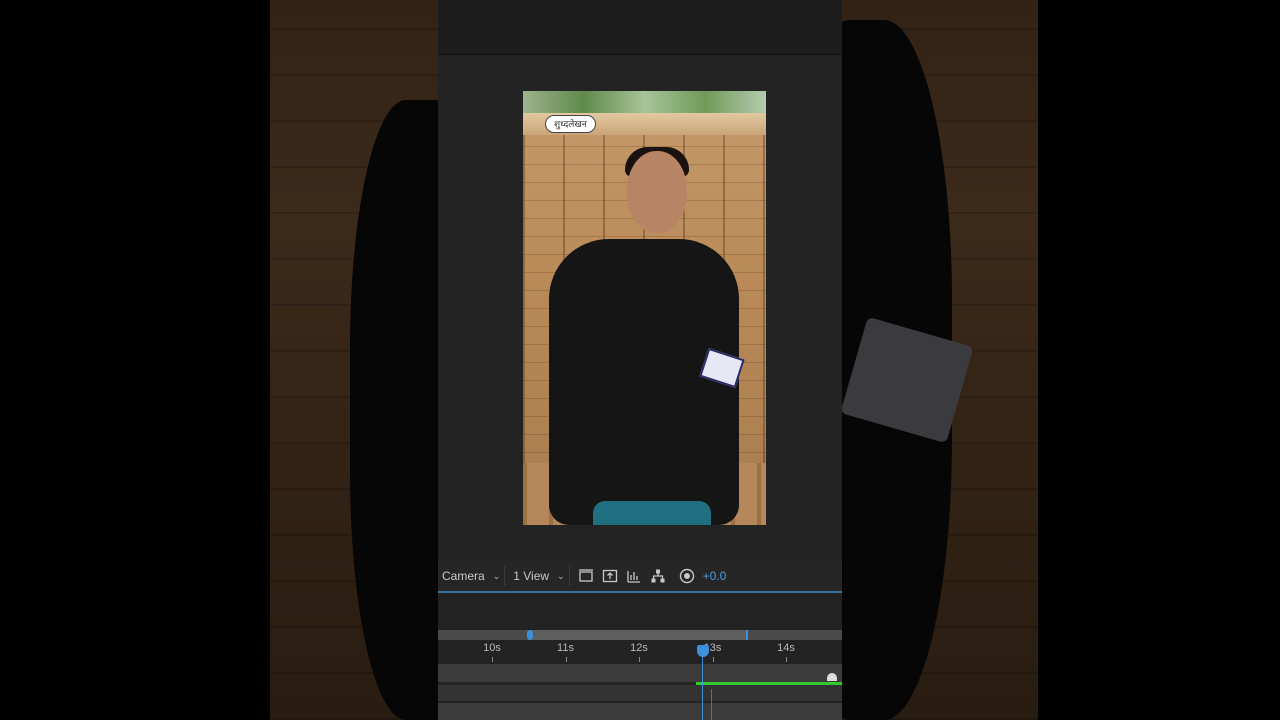  I want to click on camera-dropdown: Camera ⌄, so click(472, 576).